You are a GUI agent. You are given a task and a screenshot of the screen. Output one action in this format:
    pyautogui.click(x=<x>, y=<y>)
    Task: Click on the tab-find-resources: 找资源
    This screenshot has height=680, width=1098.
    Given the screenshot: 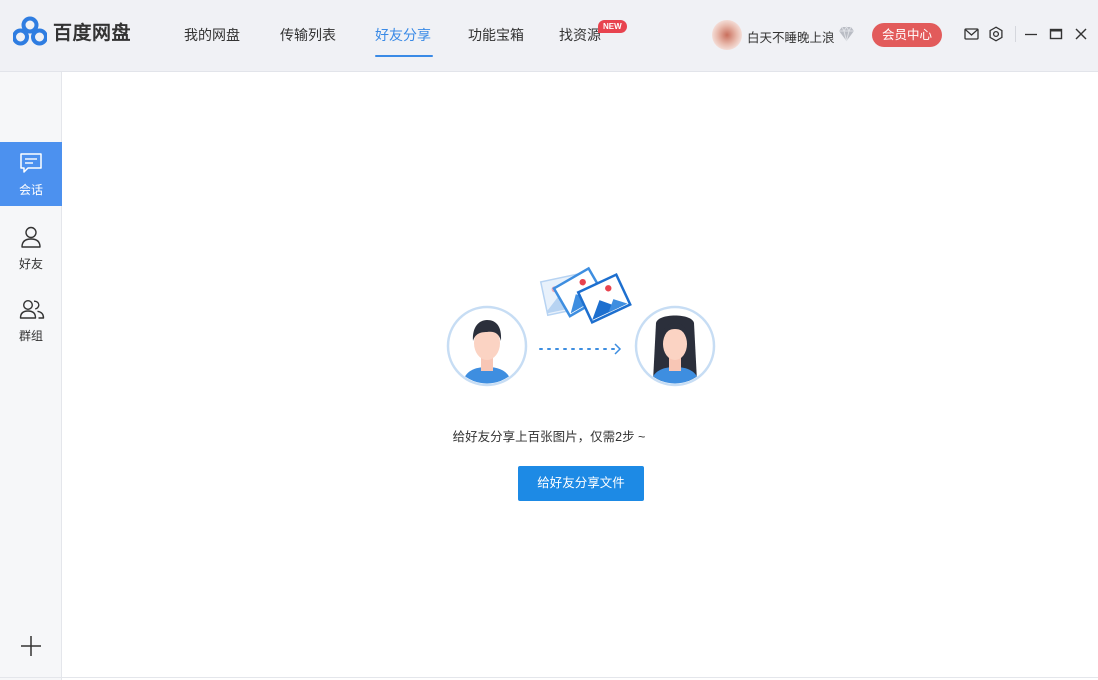 What is the action you would take?
    pyautogui.click(x=580, y=35)
    